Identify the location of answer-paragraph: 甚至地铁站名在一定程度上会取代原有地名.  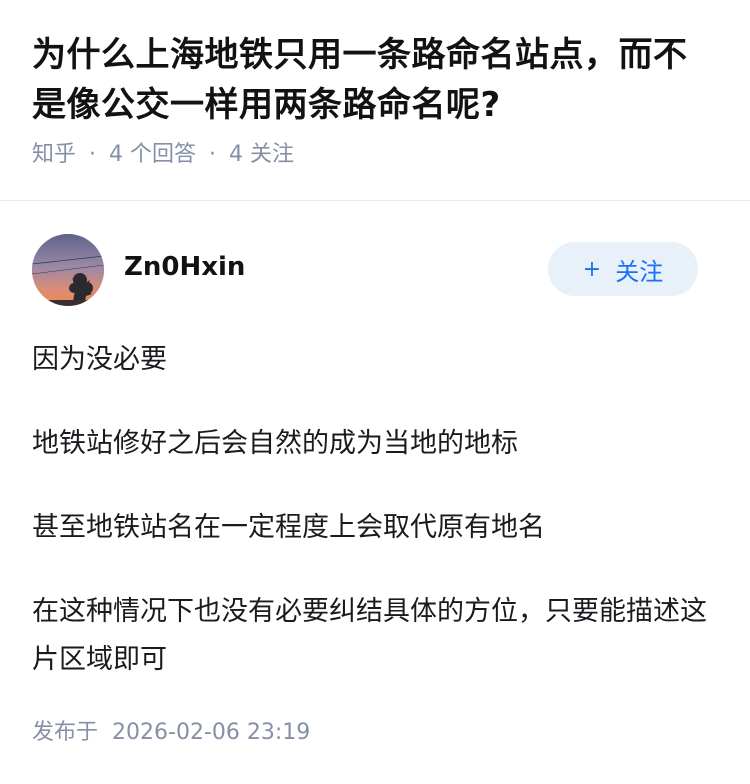
(288, 527).